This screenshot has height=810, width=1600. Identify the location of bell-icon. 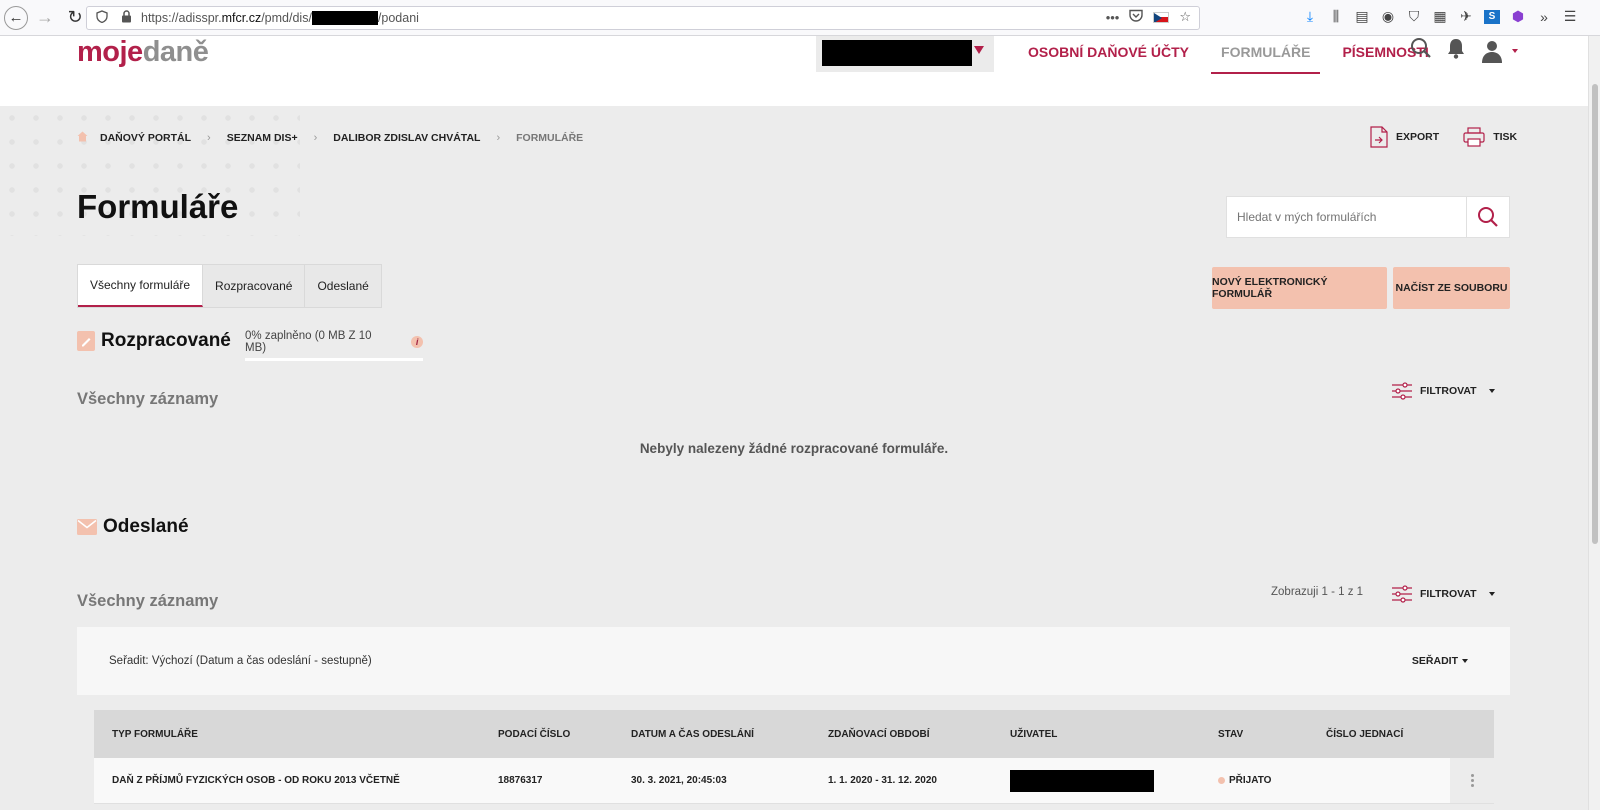
(1456, 50).